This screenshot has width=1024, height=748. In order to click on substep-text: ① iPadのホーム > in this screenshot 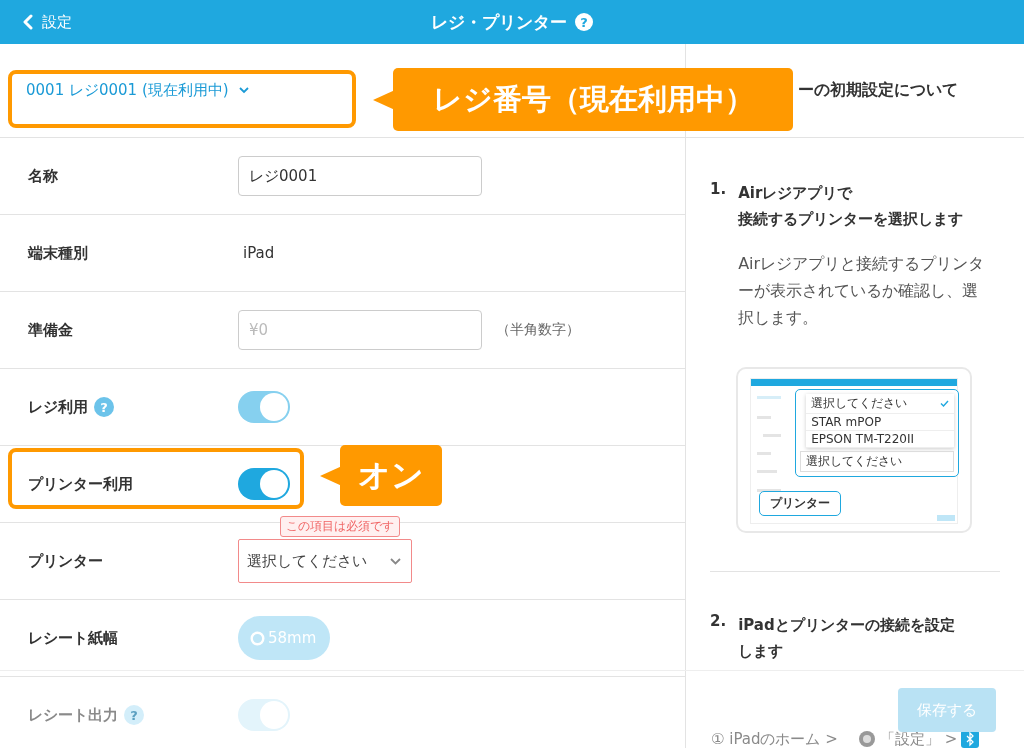, I will do `click(774, 739)`.